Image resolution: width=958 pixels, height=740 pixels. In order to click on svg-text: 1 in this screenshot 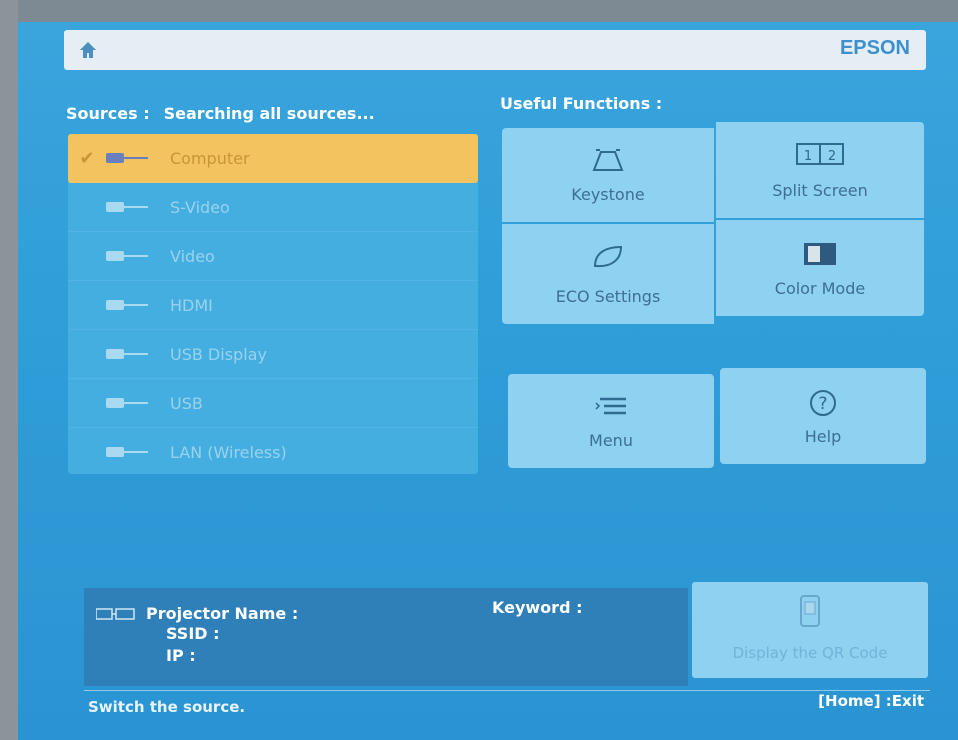, I will do `click(808, 156)`.